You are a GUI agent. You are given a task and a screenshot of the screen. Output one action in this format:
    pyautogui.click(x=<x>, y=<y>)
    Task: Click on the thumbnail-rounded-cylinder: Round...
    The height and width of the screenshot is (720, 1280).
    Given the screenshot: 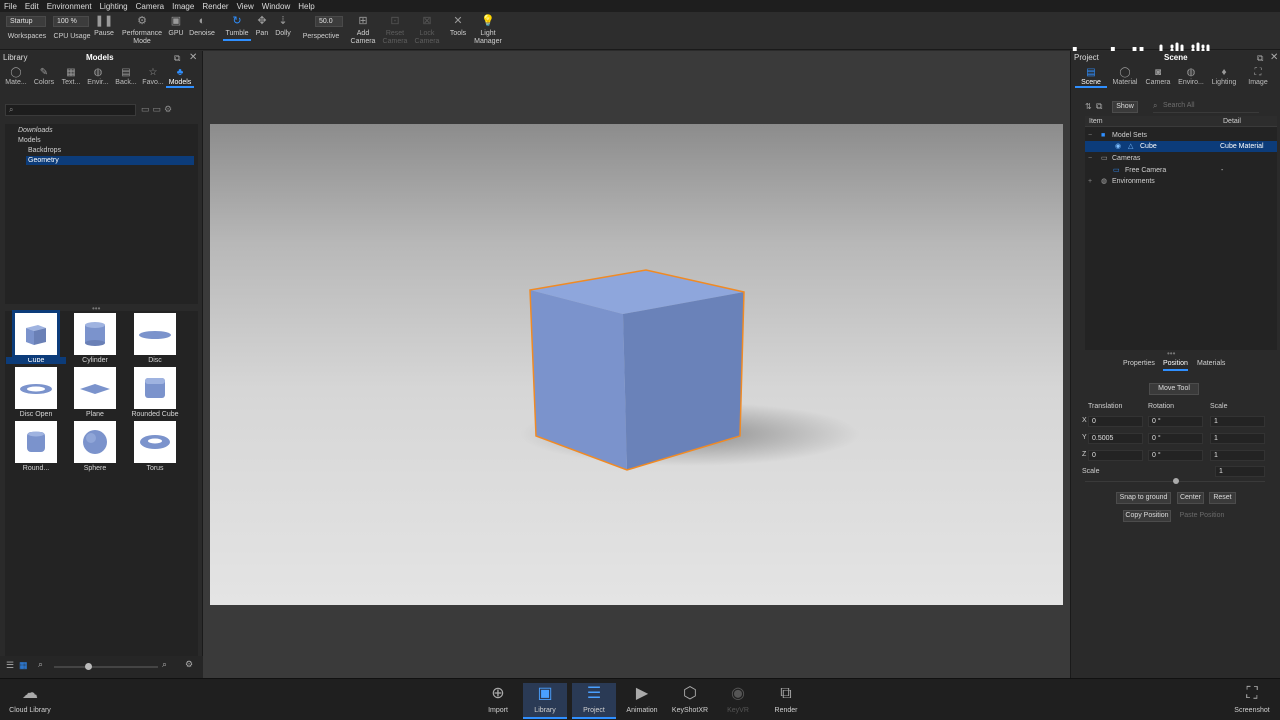 What is the action you would take?
    pyautogui.click(x=36, y=446)
    